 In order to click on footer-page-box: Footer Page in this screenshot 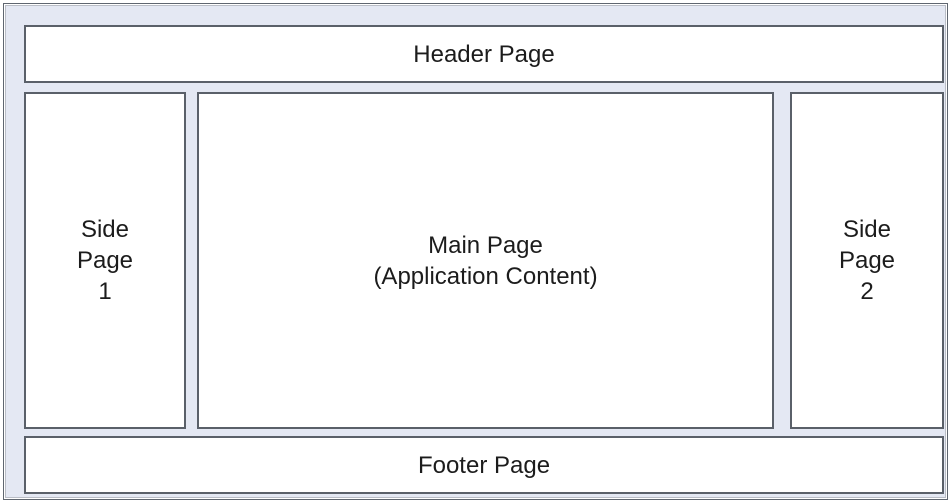, I will do `click(484, 465)`.